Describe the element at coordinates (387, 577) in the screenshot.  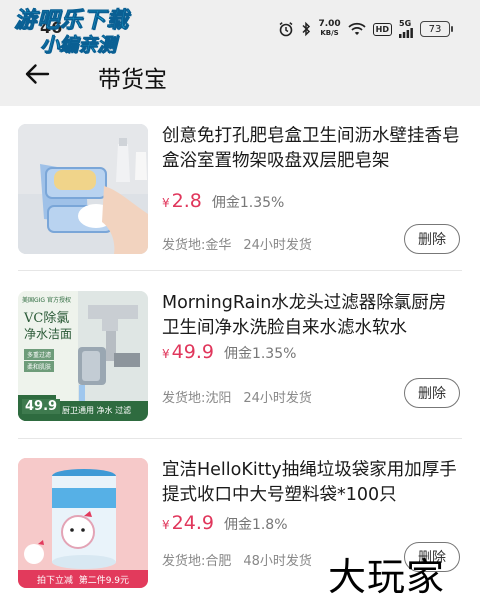
I see `watermark-bottom: 大玩家` at that location.